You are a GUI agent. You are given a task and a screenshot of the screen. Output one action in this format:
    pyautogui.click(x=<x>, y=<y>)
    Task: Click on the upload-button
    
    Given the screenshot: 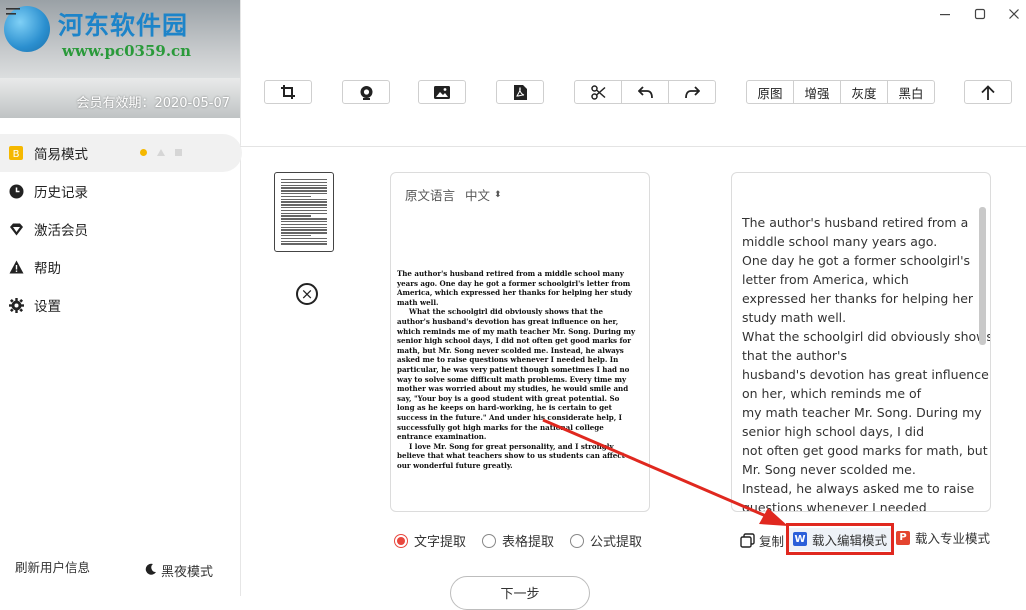 What is the action you would take?
    pyautogui.click(x=988, y=92)
    